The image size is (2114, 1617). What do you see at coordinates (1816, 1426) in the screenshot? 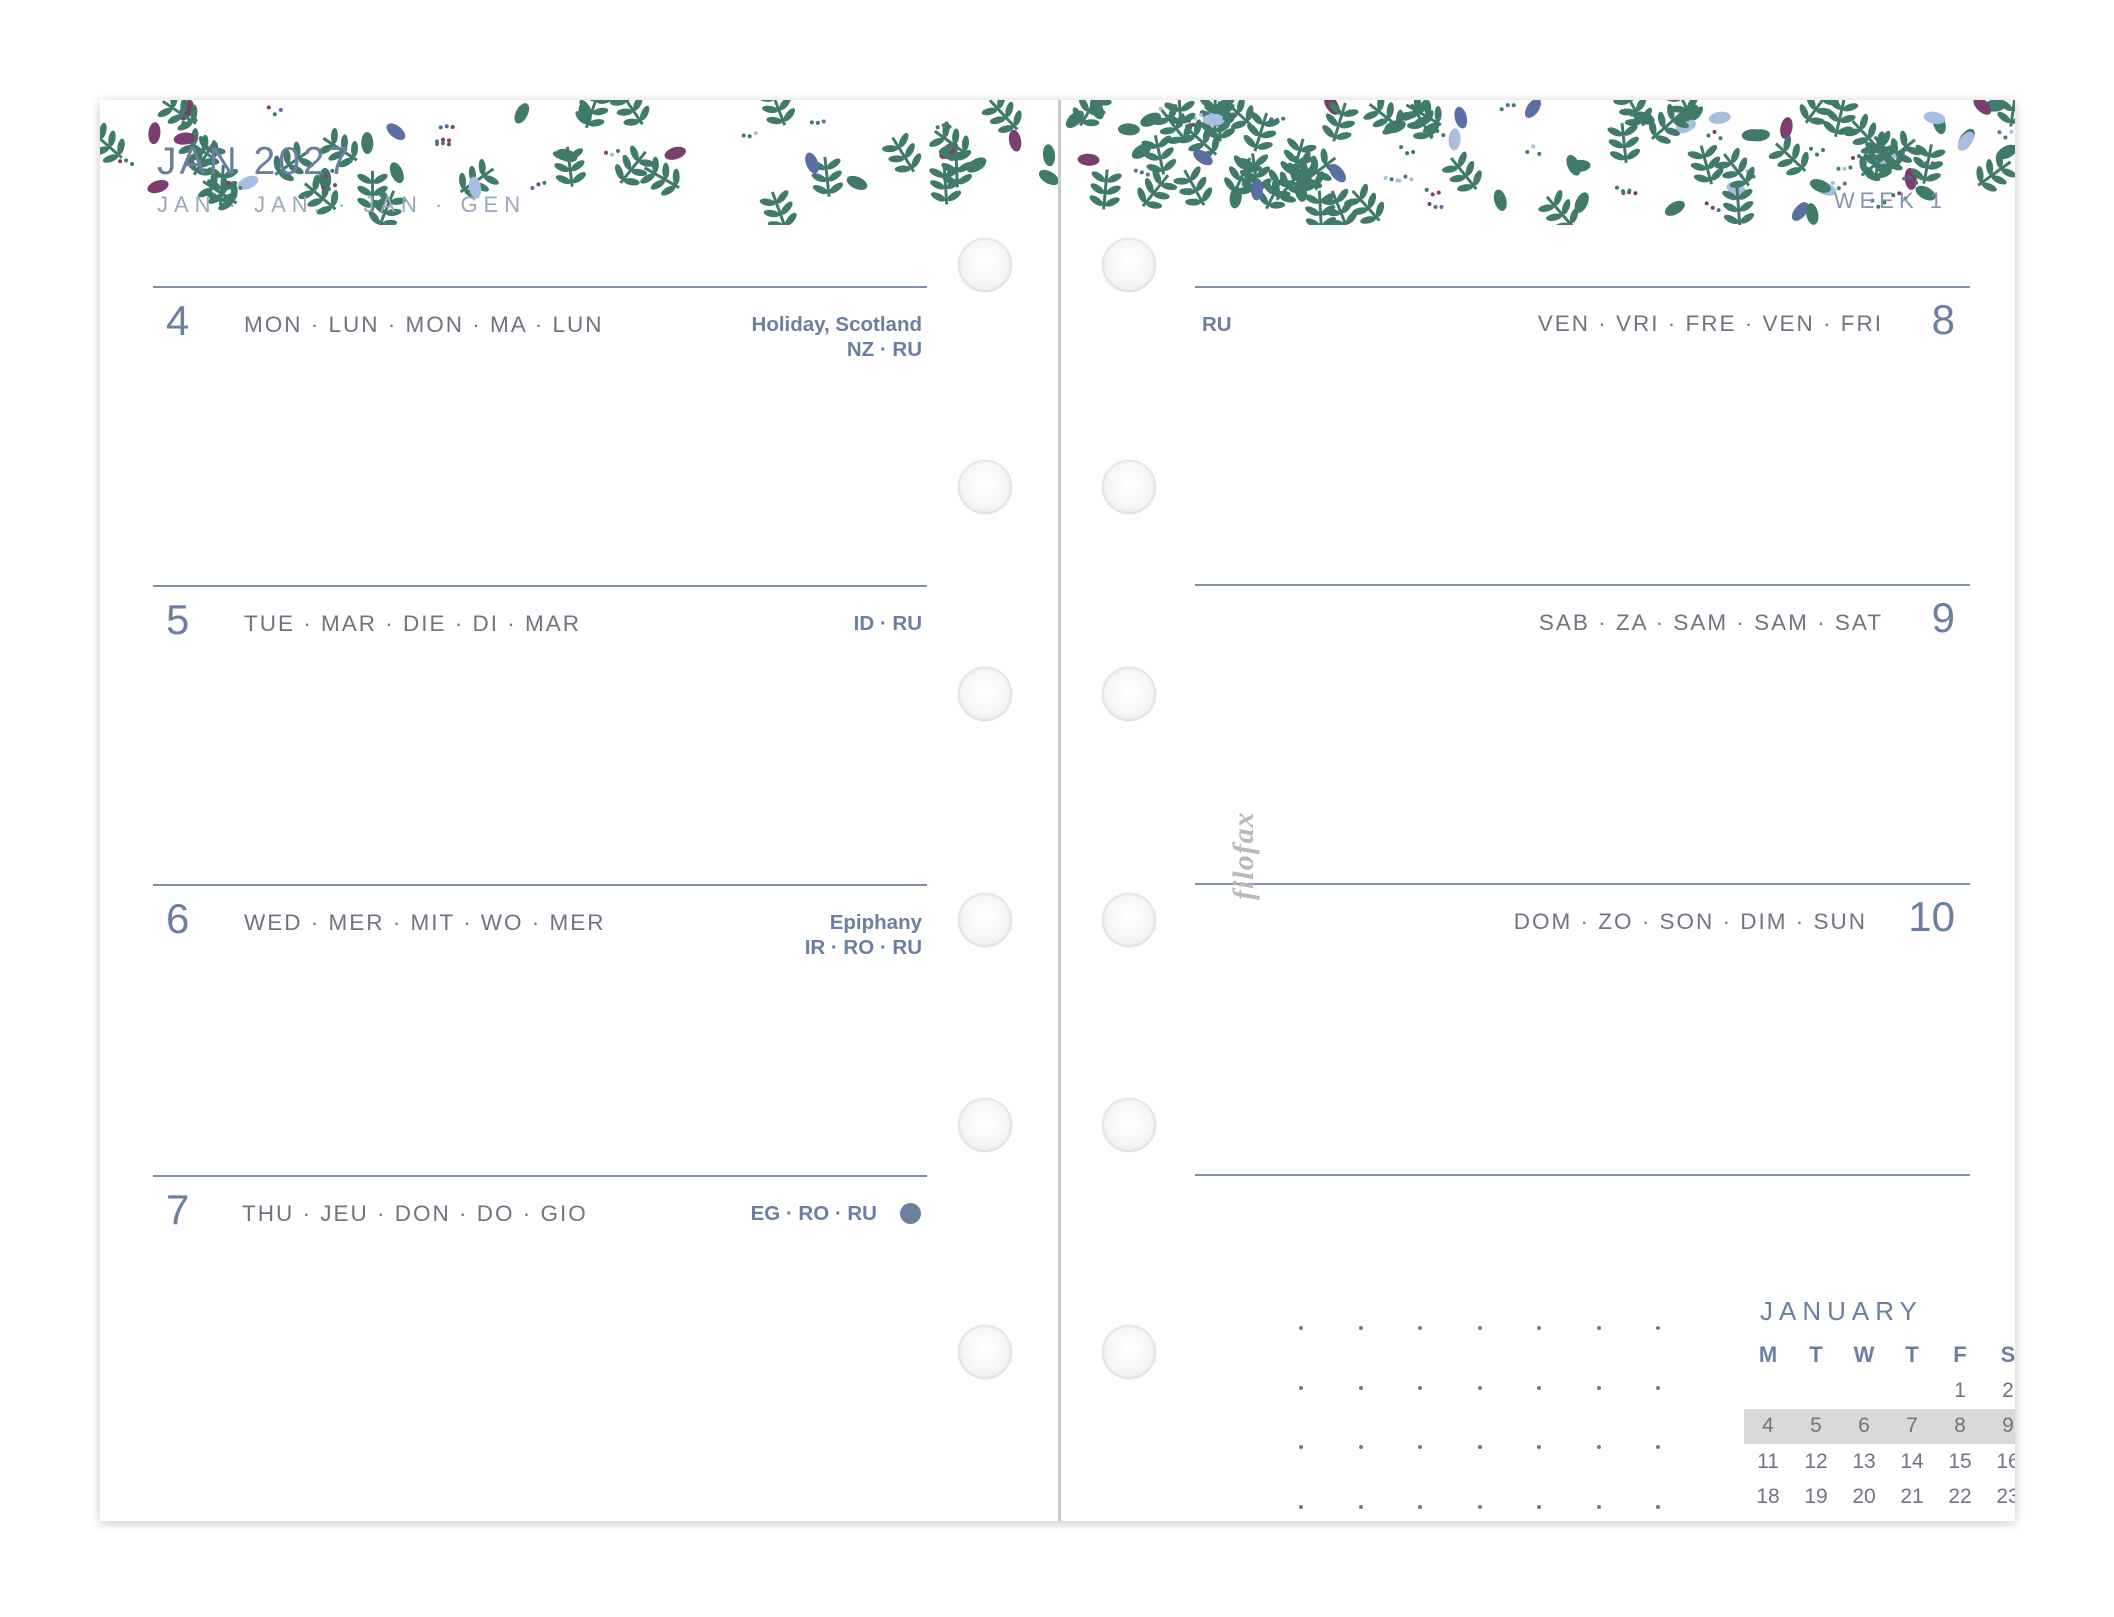
I see `calendar-day: 5` at bounding box center [1816, 1426].